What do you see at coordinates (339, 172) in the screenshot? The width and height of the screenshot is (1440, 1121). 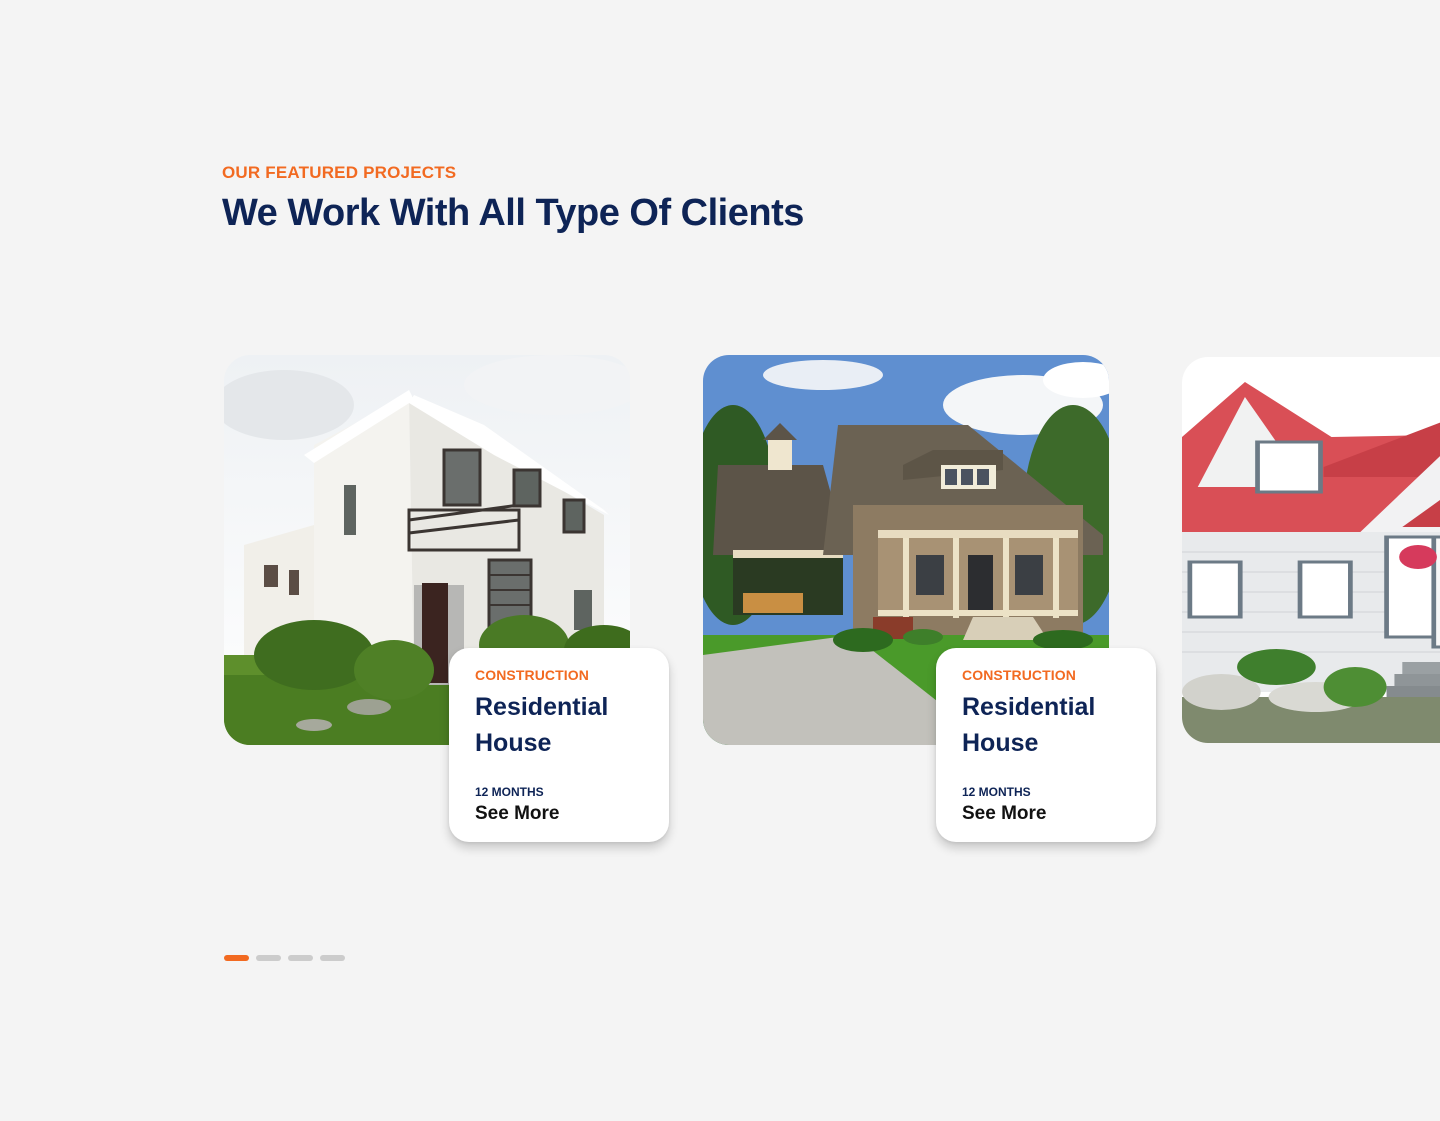 I see `section-eyebrow: OUR FEATURED PROJECTS` at bounding box center [339, 172].